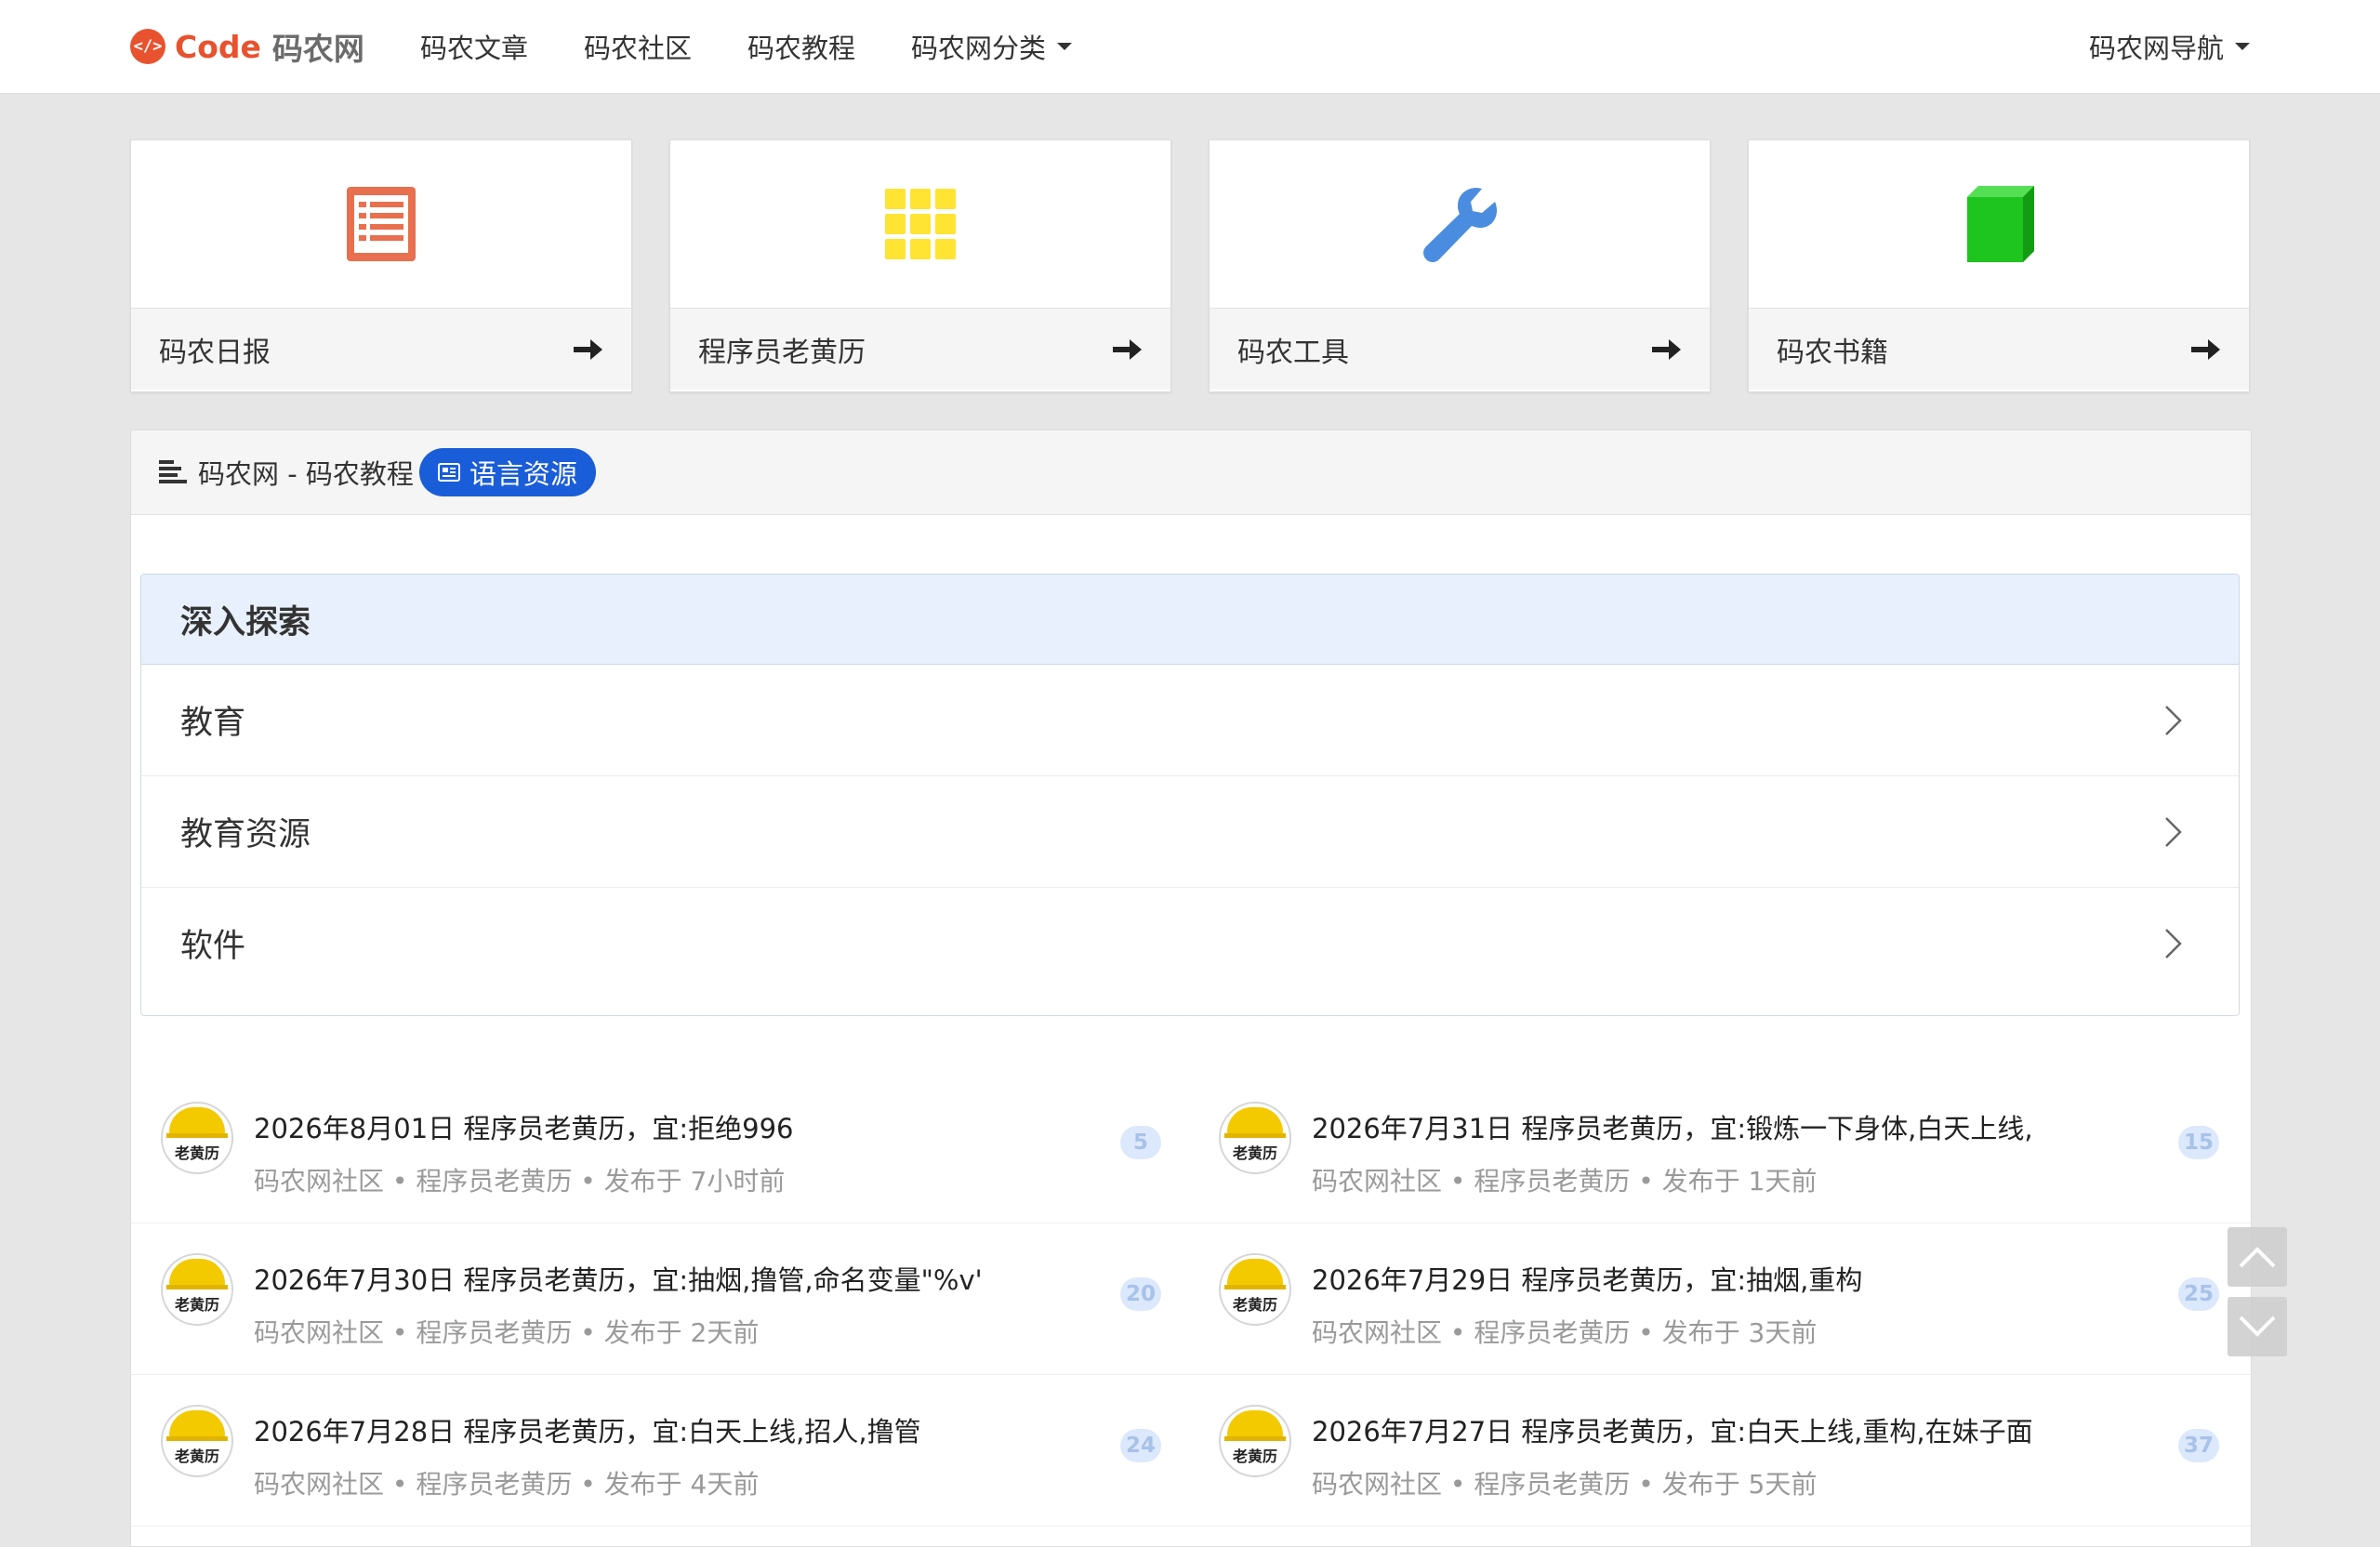 This screenshot has height=1547, width=2380. Describe the element at coordinates (1190, 943) in the screenshot. I see `explore-item-software: 软件` at that location.